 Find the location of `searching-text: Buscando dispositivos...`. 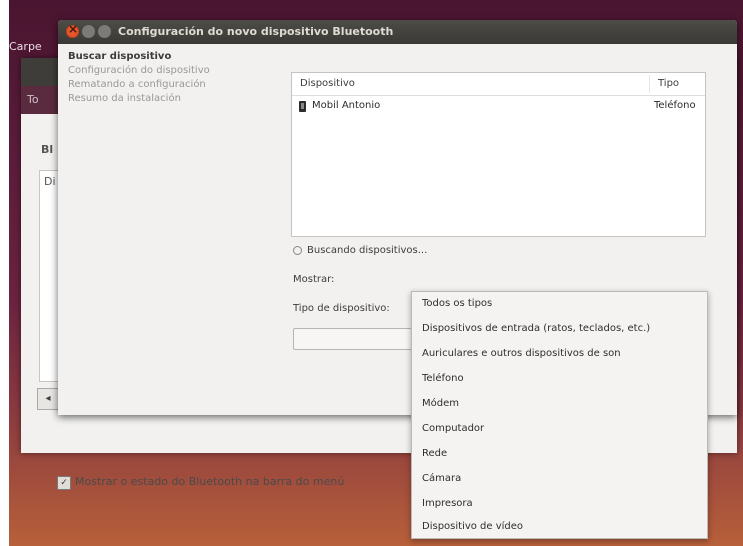

searching-text: Buscando dispositivos... is located at coordinates (367, 250).